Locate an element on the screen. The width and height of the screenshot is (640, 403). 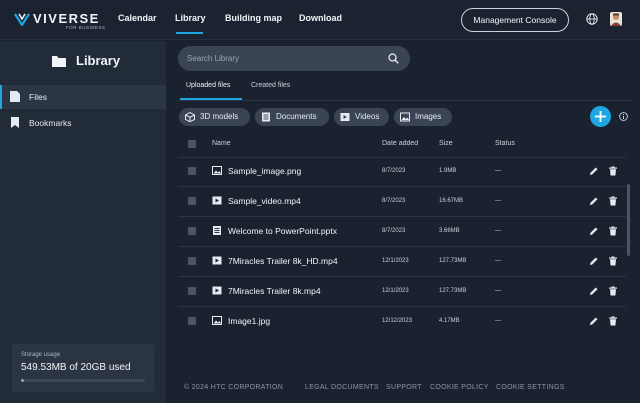
footer-support-link: SUPPORT is located at coordinates (404, 387).